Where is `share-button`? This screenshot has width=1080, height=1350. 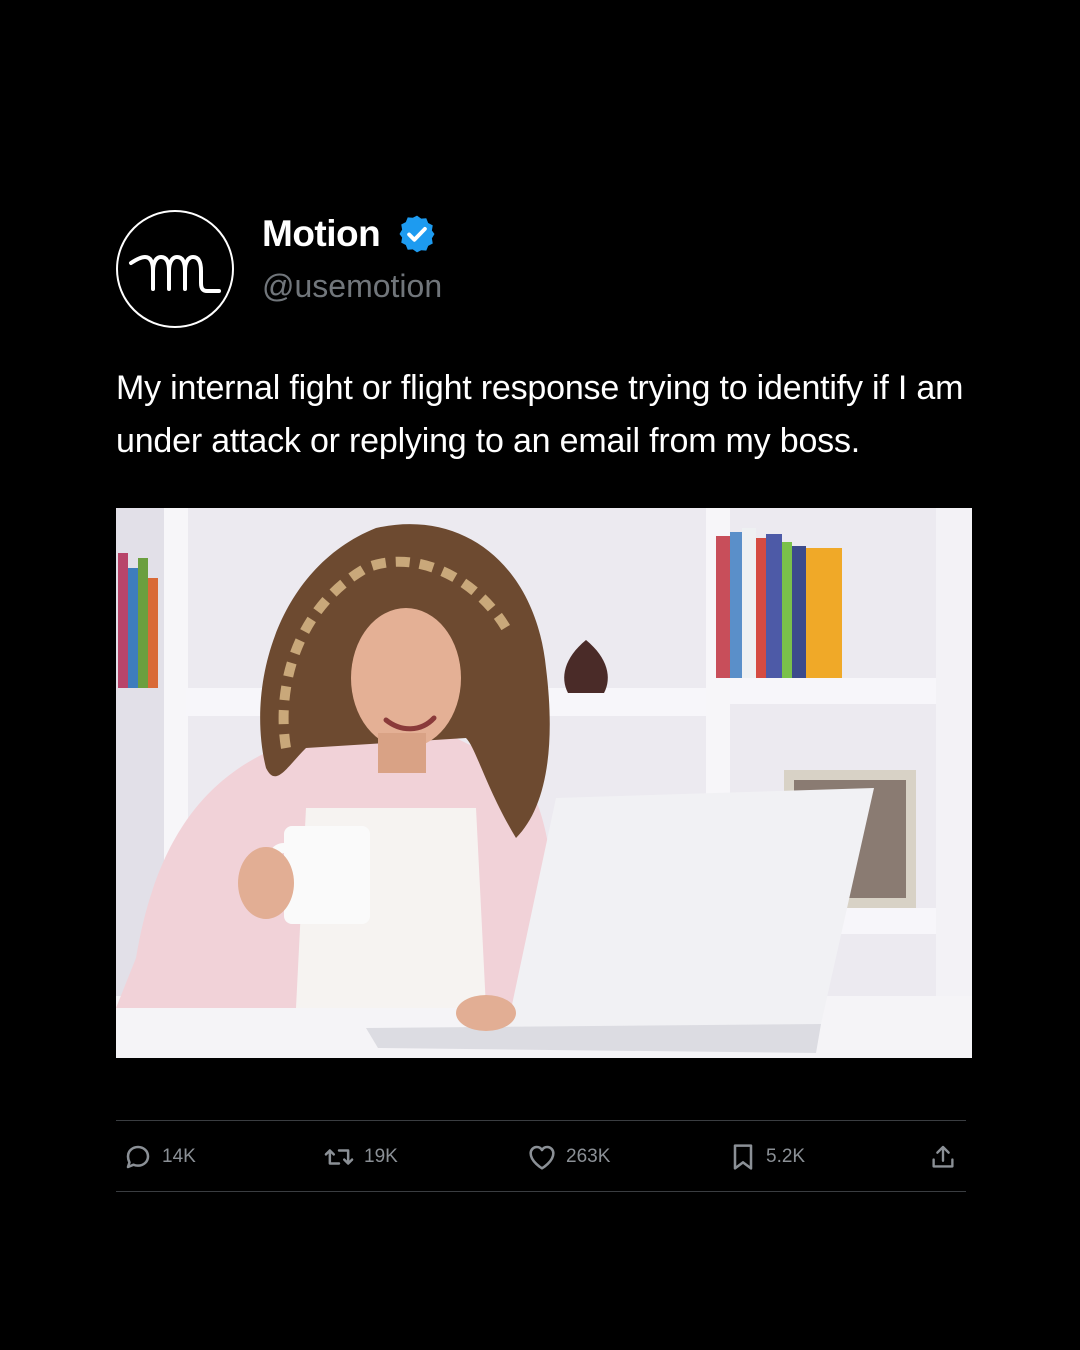
share-button is located at coordinates (943, 1157).